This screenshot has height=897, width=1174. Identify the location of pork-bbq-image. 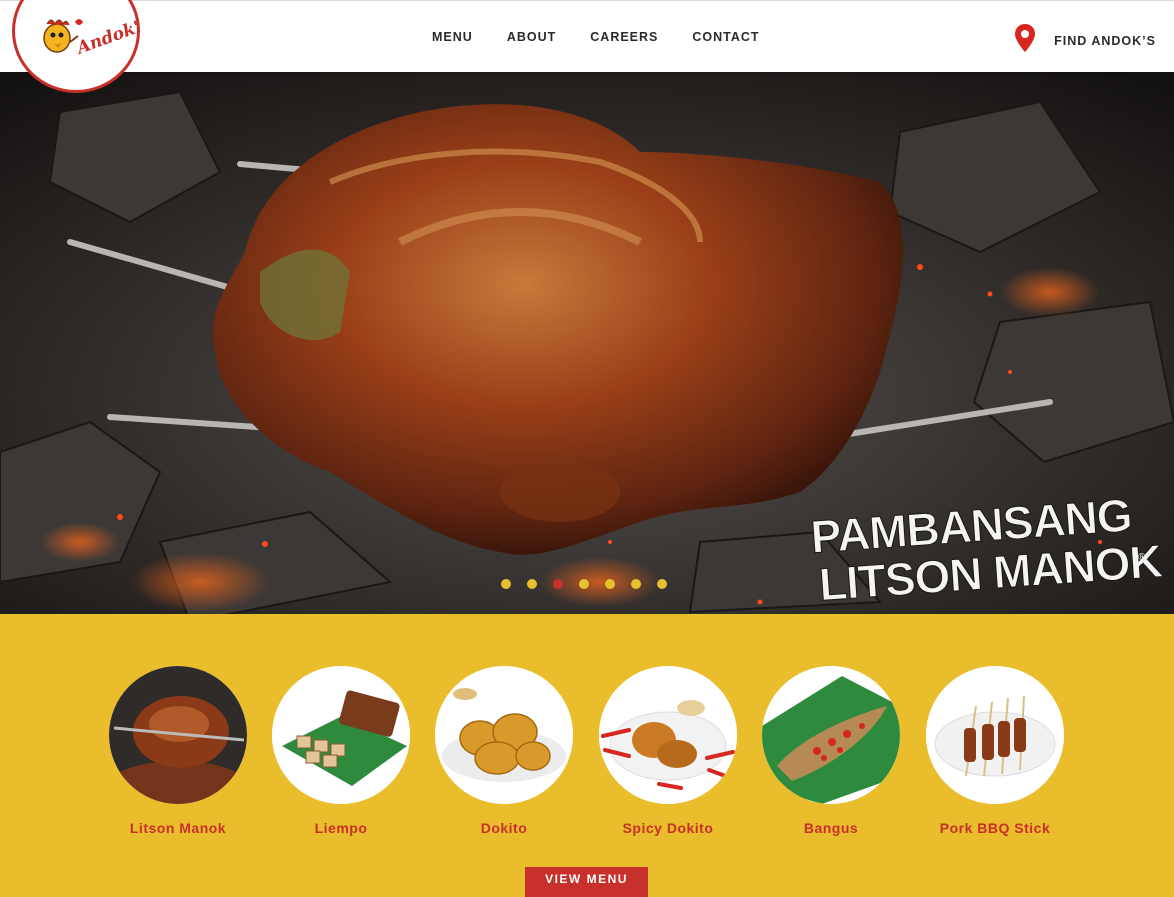
(995, 735).